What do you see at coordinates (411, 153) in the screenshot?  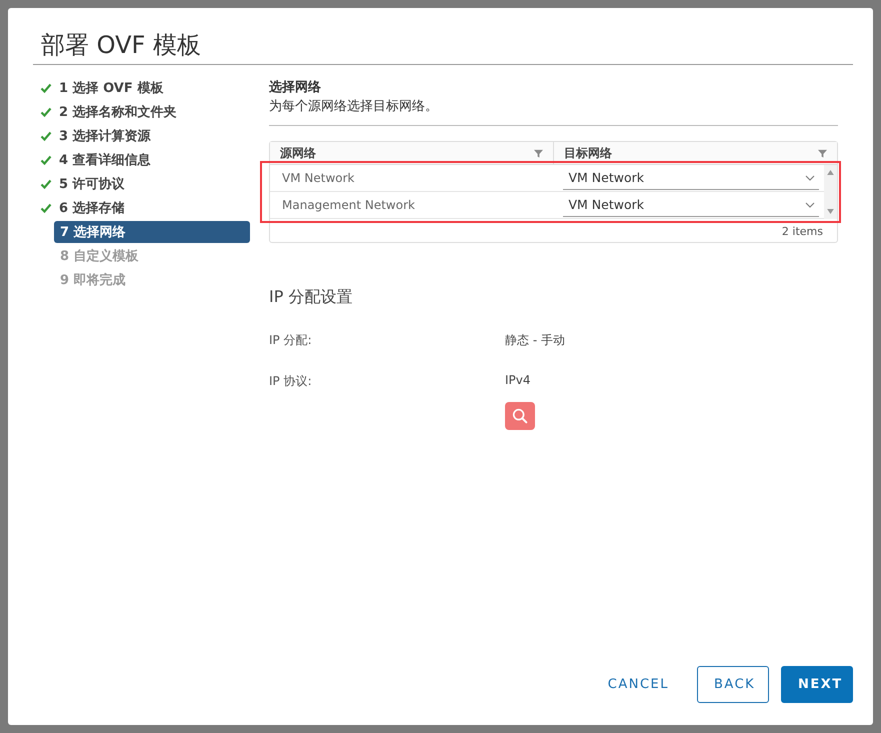 I see `column-header: 源网络` at bounding box center [411, 153].